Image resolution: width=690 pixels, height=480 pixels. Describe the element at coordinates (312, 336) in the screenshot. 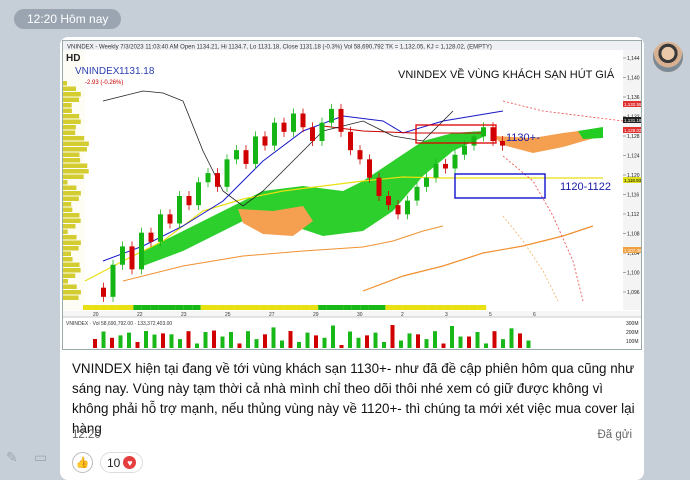

I see `volume-bars` at that location.